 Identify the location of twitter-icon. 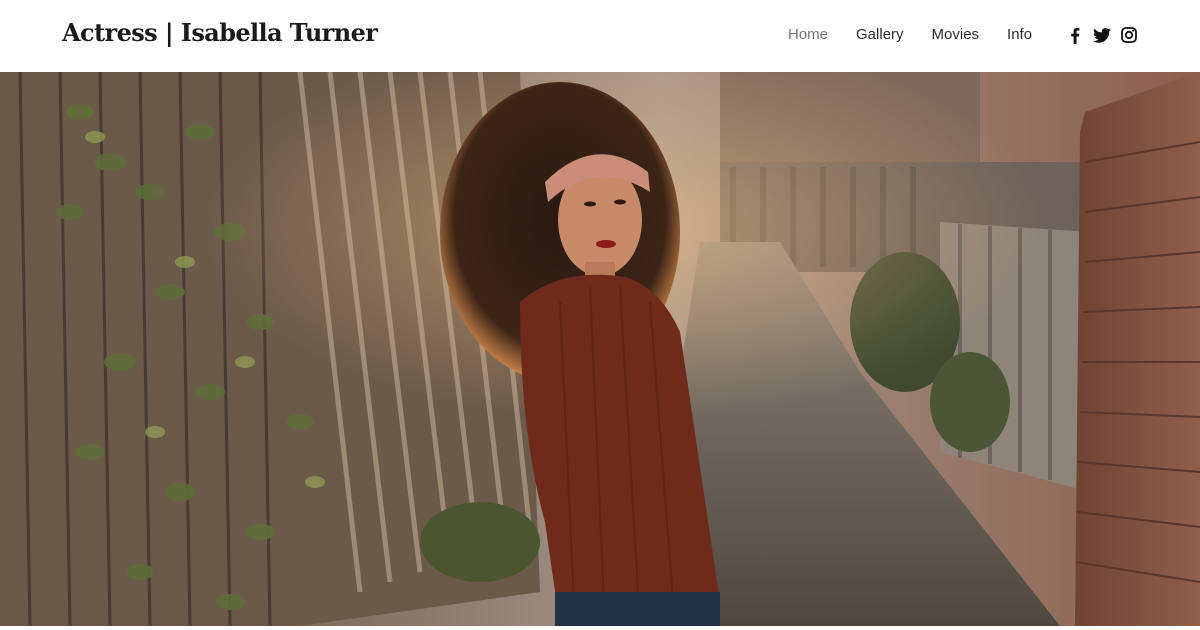
(1102, 35).